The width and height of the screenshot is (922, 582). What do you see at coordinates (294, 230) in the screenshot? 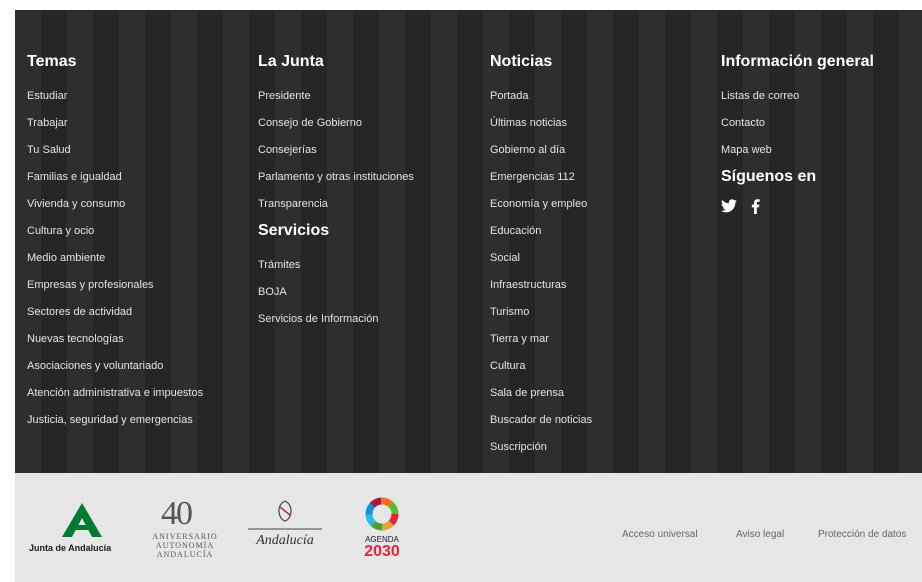
I see `servicios-heading: Servicios` at bounding box center [294, 230].